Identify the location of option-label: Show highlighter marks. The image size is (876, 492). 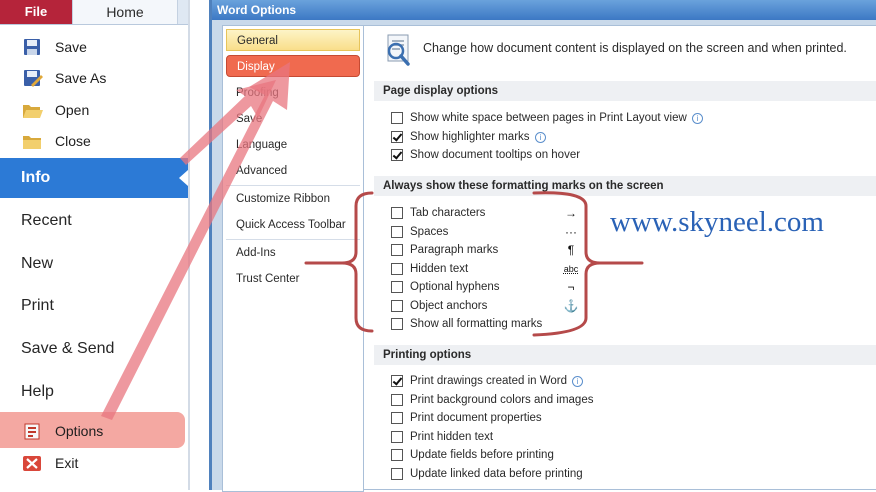
(470, 136).